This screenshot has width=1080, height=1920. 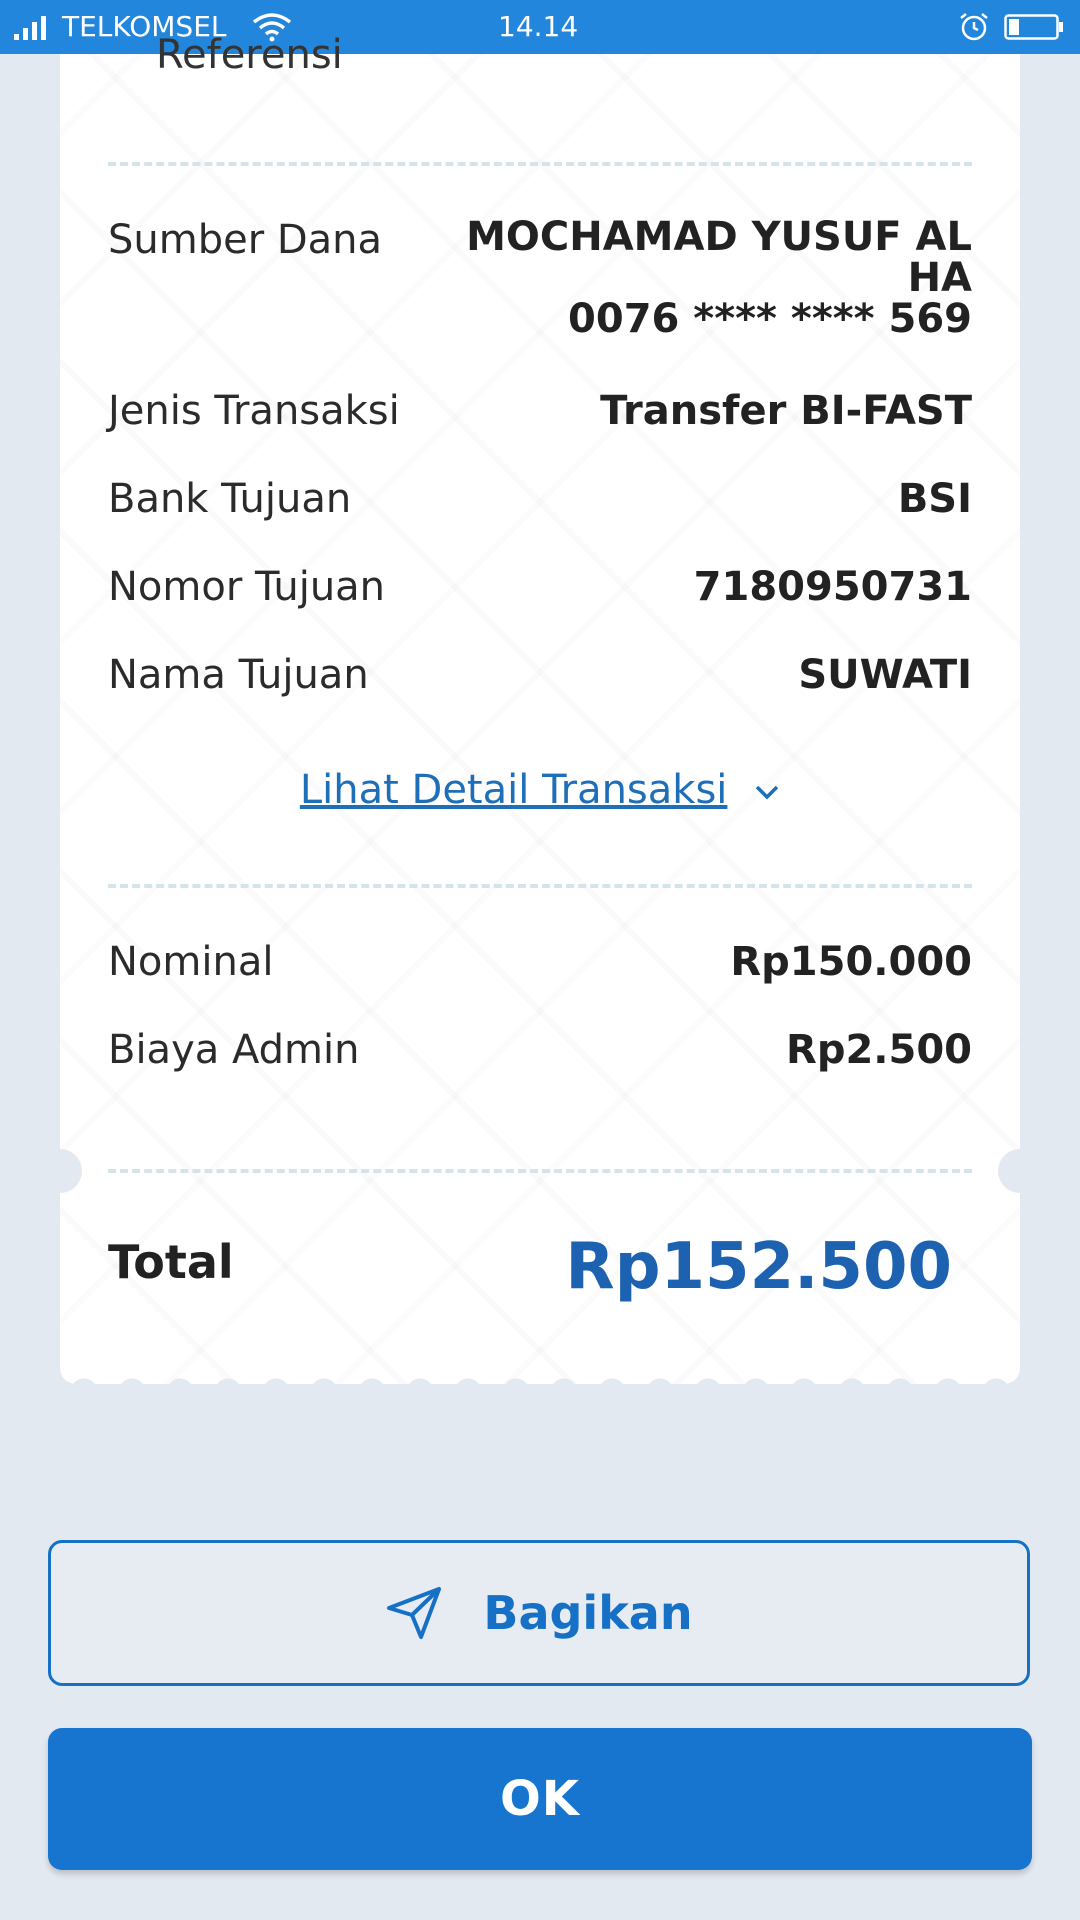 I want to click on receipt-notch-left, so click(x=60, y=1171).